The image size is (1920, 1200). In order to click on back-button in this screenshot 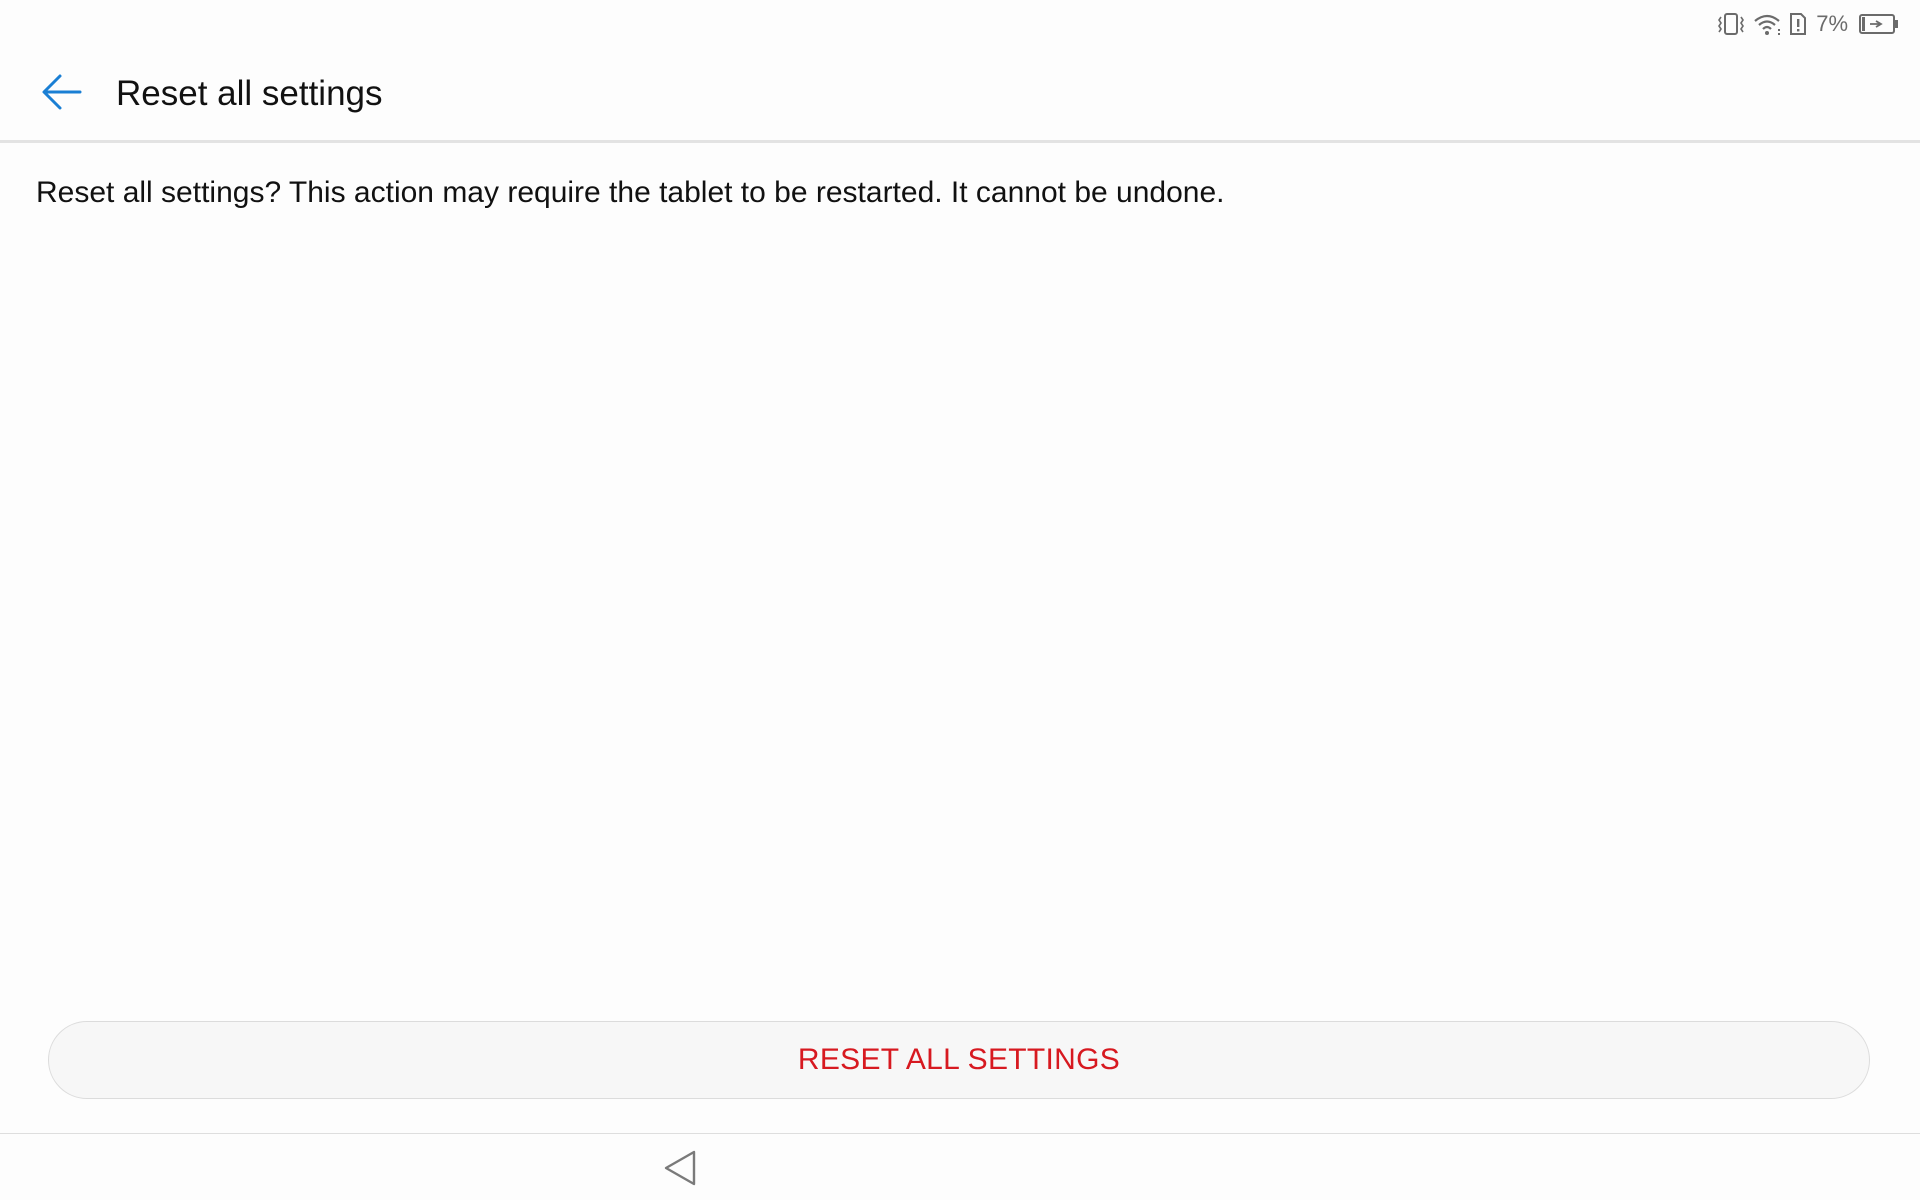, I will do `click(62, 94)`.